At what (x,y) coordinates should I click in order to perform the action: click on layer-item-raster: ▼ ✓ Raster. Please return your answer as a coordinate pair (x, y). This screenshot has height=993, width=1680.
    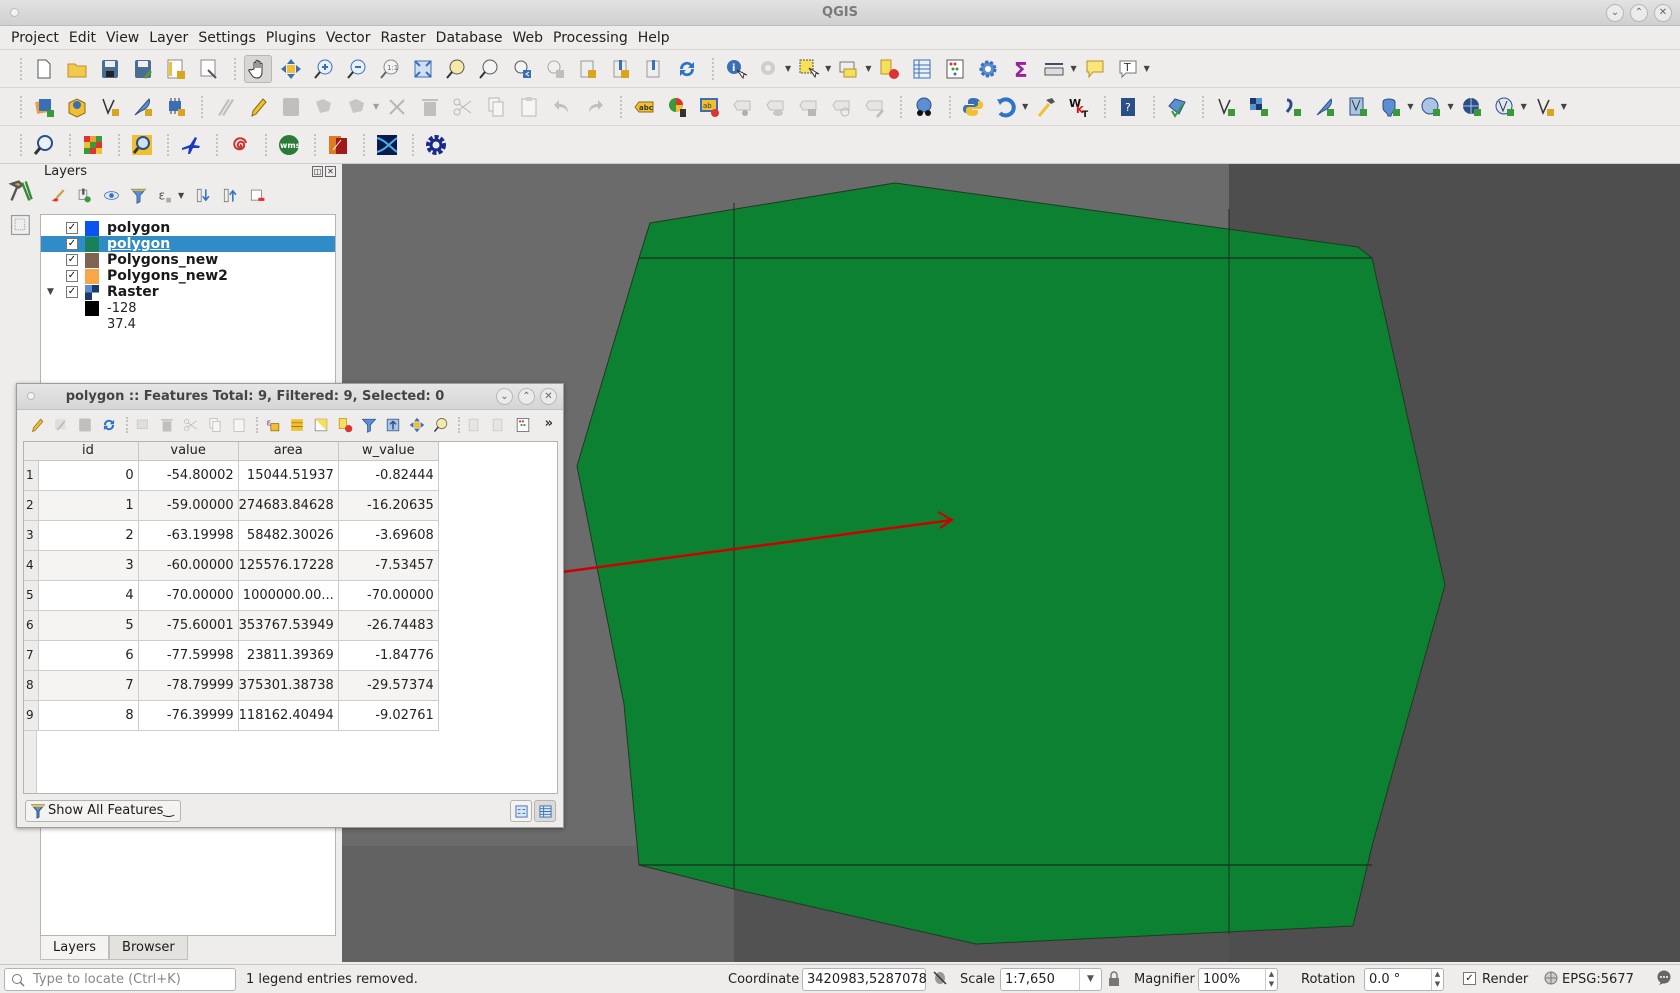
    Looking at the image, I should click on (188, 292).